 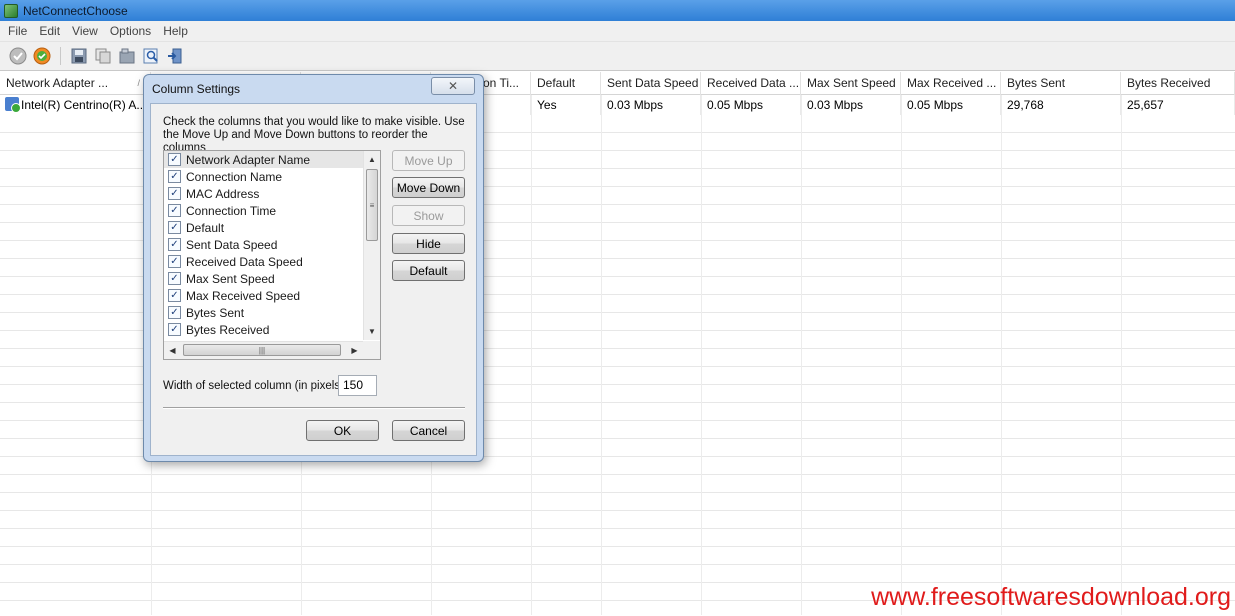 I want to click on app-icon, so click(x=11, y=10).